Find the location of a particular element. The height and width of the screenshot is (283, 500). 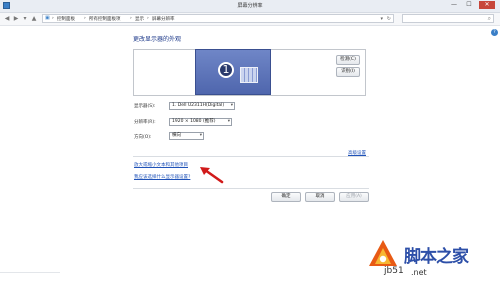

monitor-number-badge: 1 is located at coordinates (226, 70).